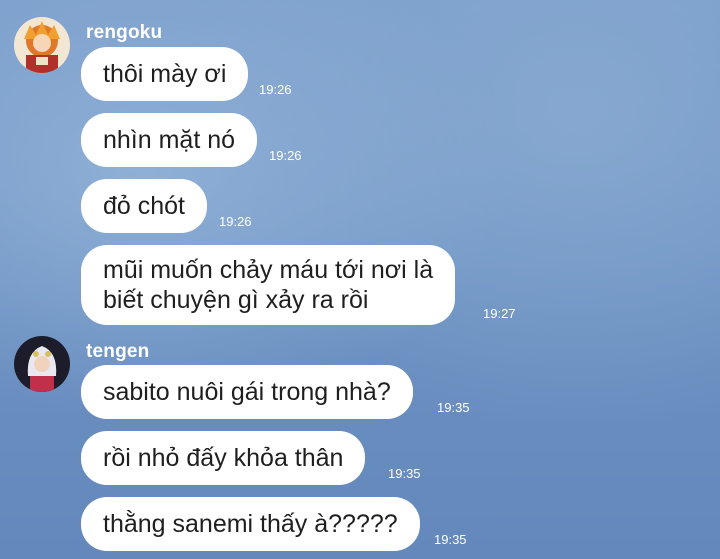 This screenshot has width=720, height=559. I want to click on message-text: thôi mày ơi, so click(165, 74).